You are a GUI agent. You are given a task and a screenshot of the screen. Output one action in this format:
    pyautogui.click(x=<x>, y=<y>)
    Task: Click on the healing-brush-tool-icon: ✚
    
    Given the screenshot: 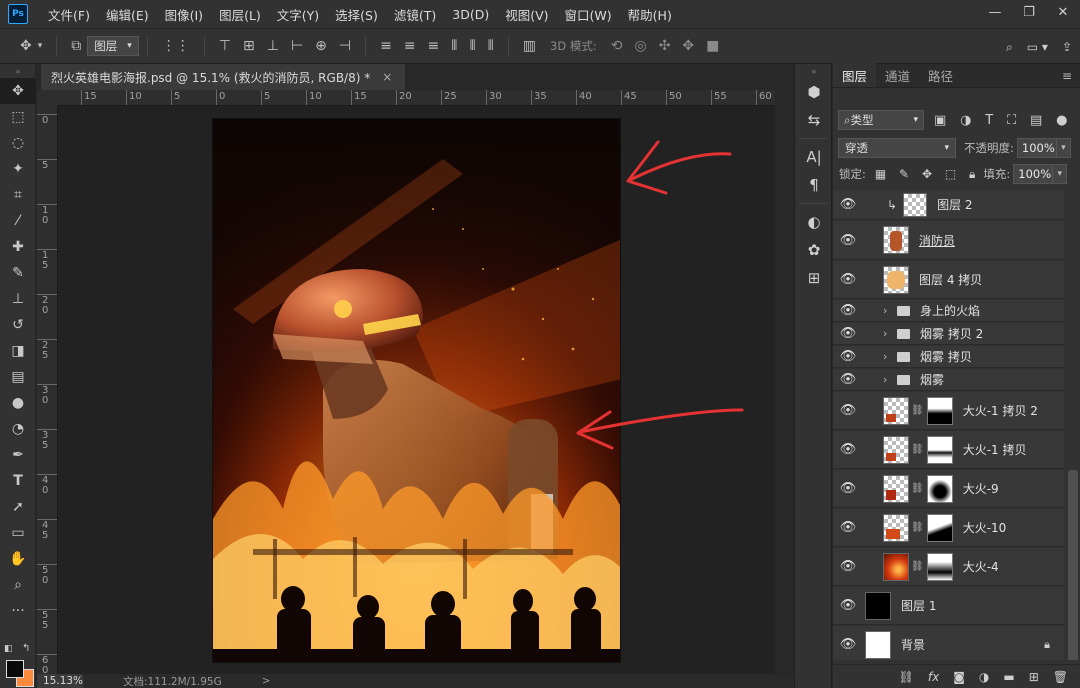 What is the action you would take?
    pyautogui.click(x=18, y=247)
    